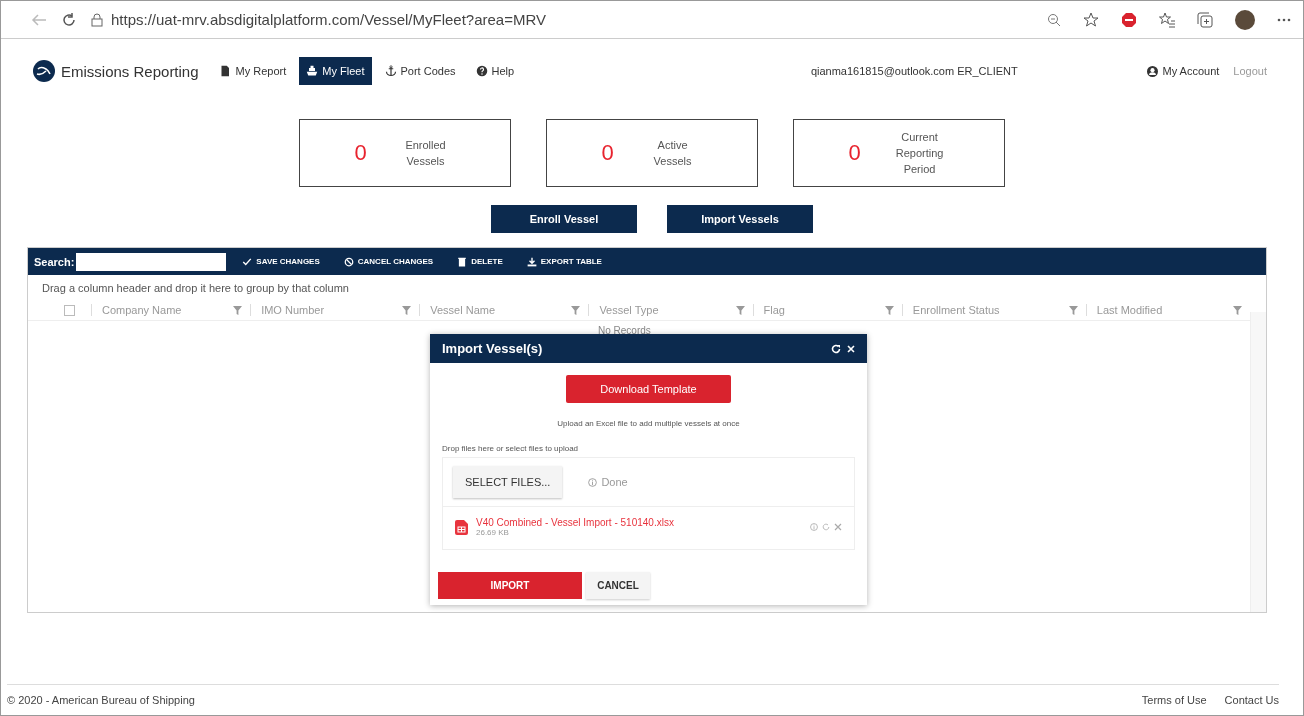  What do you see at coordinates (1153, 71) in the screenshot?
I see `user-icon` at bounding box center [1153, 71].